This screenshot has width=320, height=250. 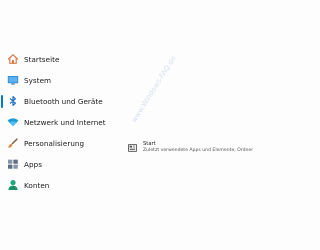 I want to click on sidebar-item-apps: Apps, so click(x=60, y=164).